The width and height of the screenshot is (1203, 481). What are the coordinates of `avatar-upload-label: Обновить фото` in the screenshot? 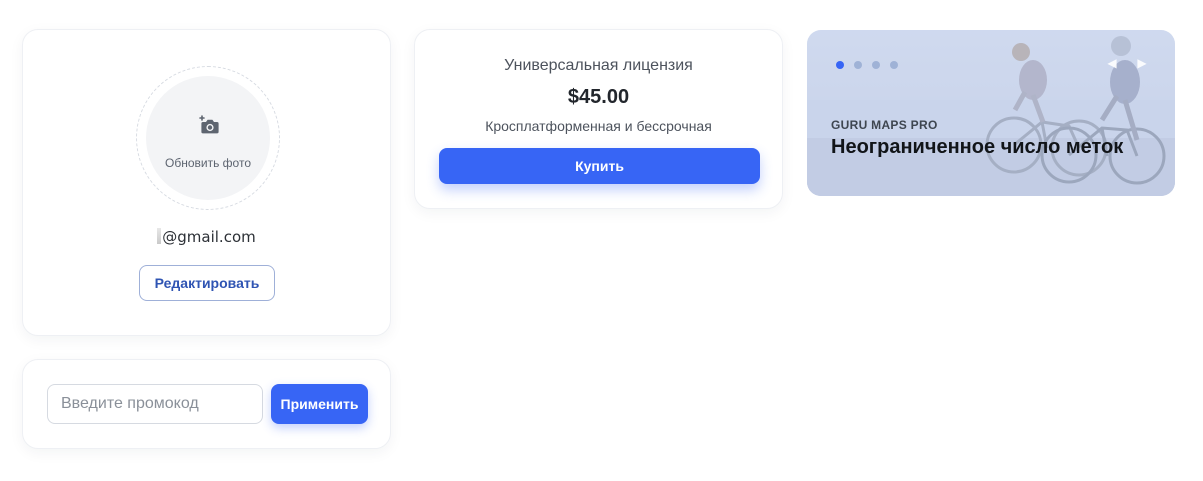 It's located at (208, 163).